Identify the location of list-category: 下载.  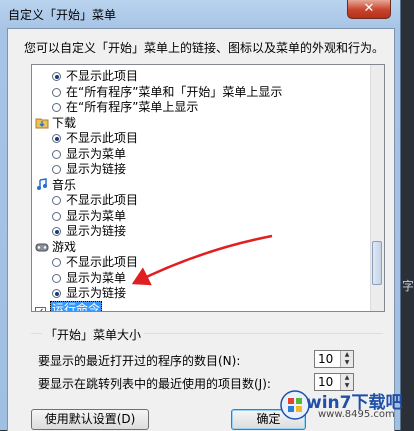
(55, 123).